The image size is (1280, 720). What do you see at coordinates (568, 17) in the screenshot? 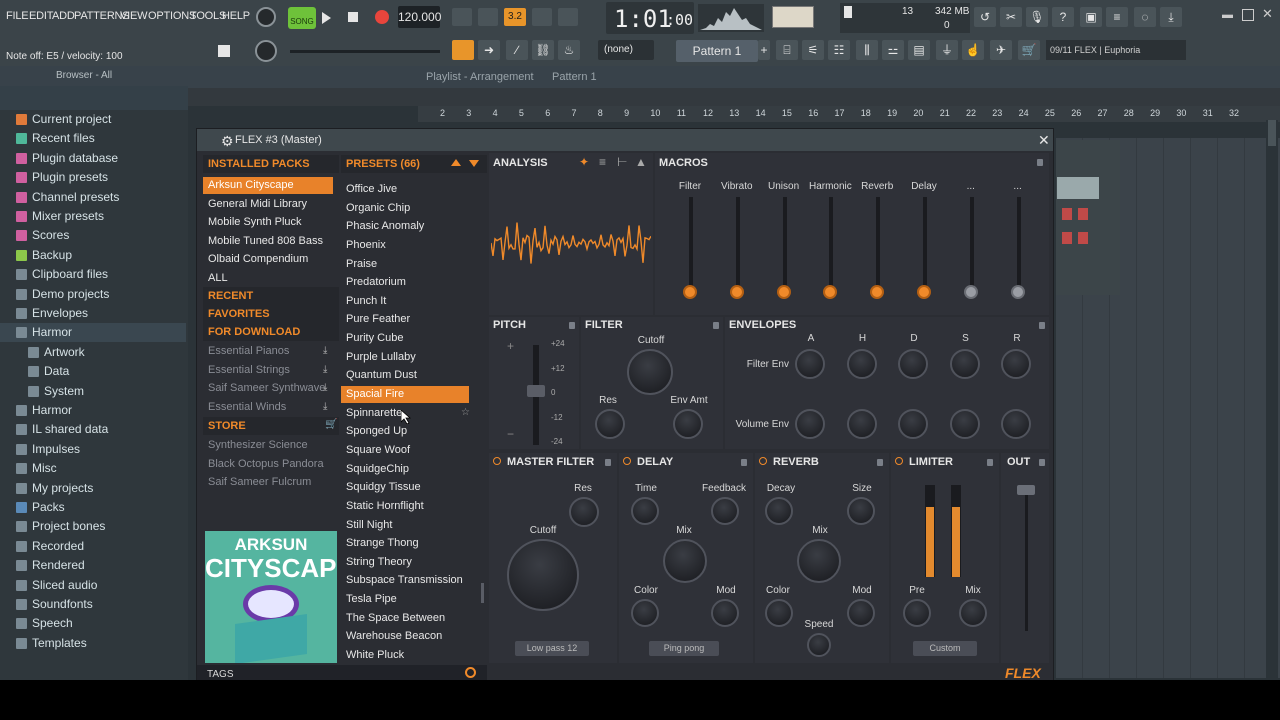
I see `loop-record-icon` at bounding box center [568, 17].